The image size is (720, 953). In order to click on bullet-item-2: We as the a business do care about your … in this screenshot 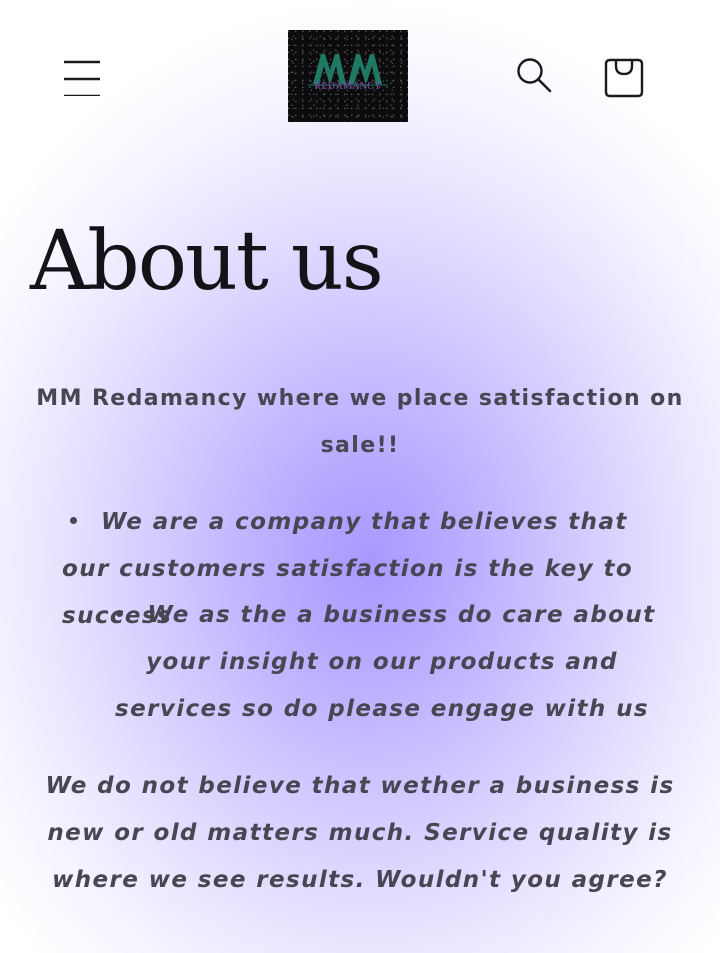, I will do `click(382, 662)`.